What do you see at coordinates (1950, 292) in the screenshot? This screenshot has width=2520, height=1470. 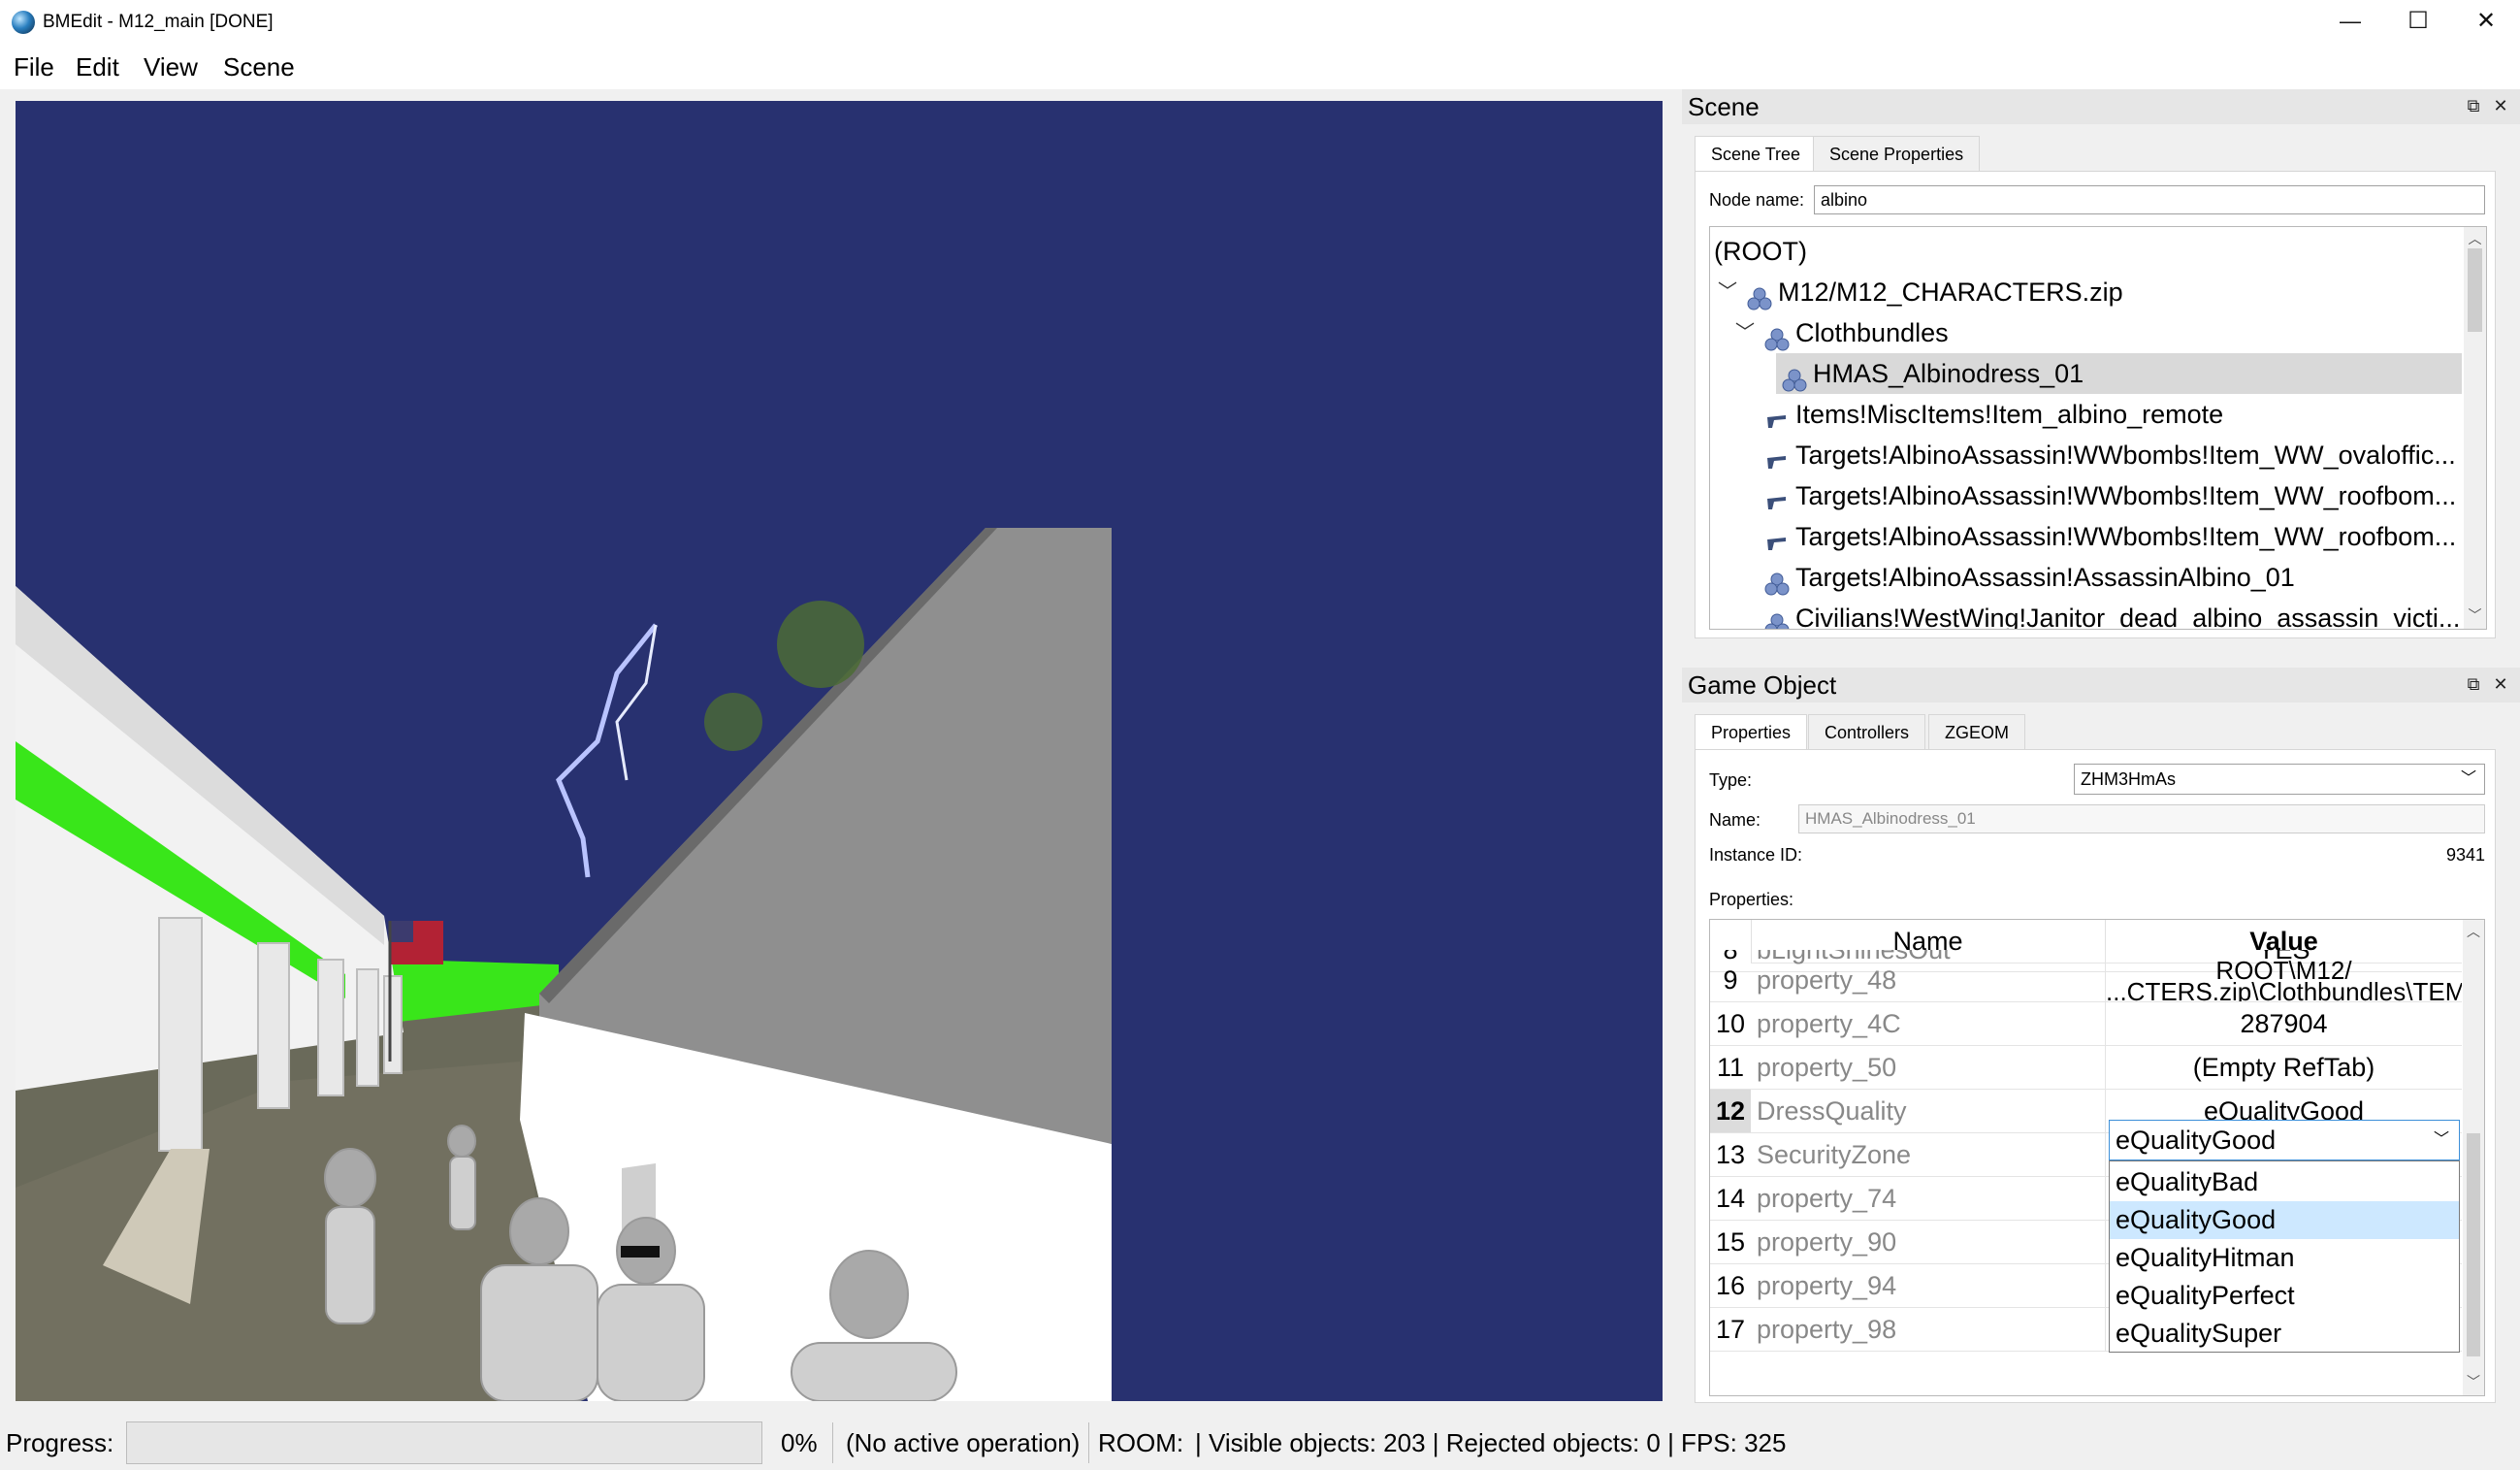 I see `tree-node-label: M12/M12_CHARACTERS.zip` at bounding box center [1950, 292].